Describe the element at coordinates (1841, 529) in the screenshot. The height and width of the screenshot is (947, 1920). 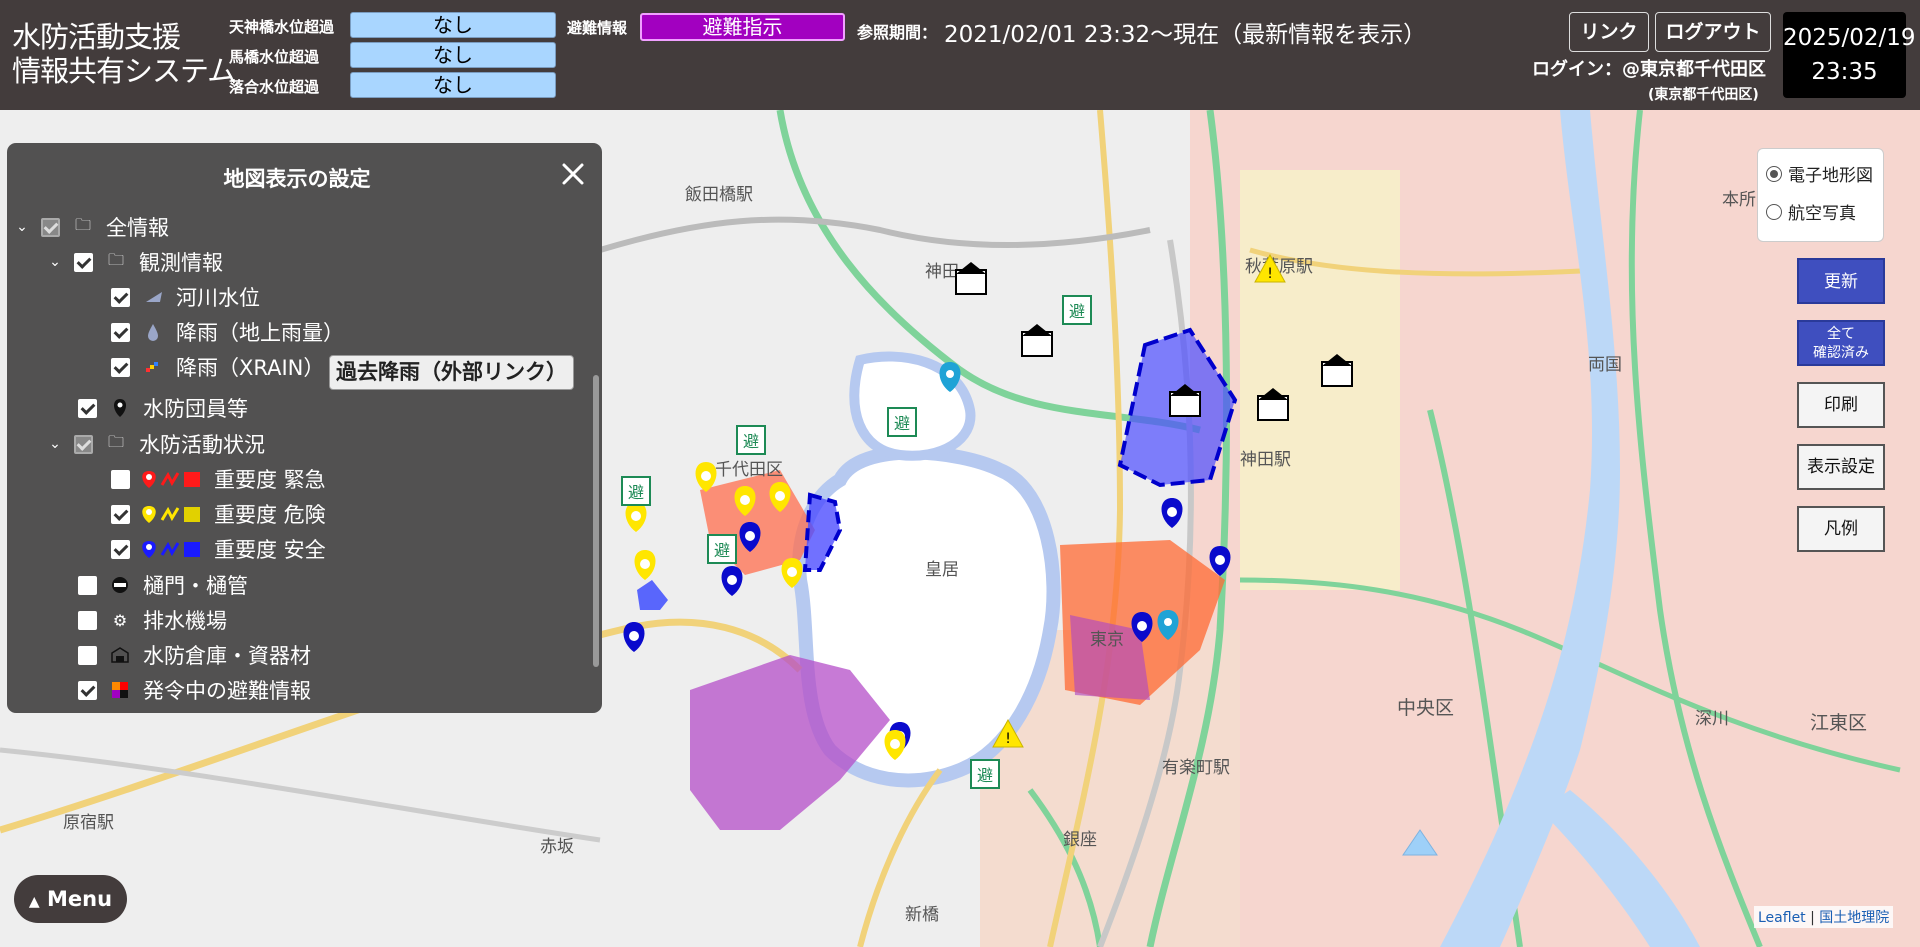
I see `legend-button: 凡例` at that location.